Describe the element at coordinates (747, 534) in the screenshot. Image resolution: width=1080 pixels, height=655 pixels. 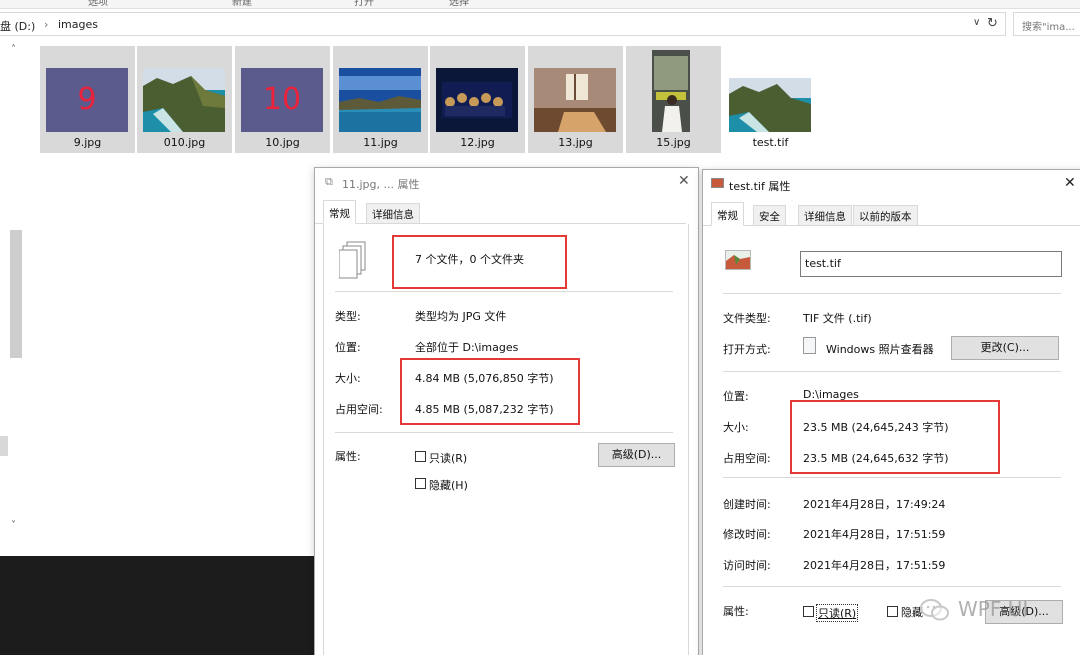
I see `modified-label: 修改时间:` at that location.